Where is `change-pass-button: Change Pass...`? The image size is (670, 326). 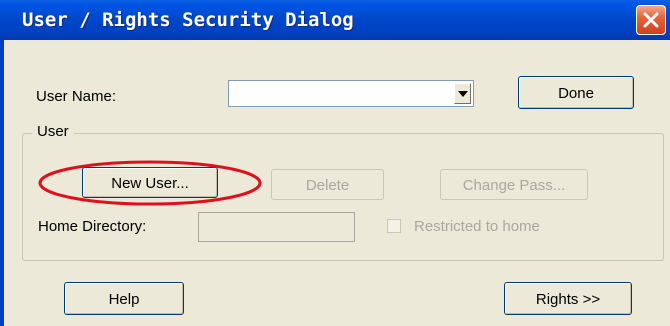 change-pass-button: Change Pass... is located at coordinates (514, 184).